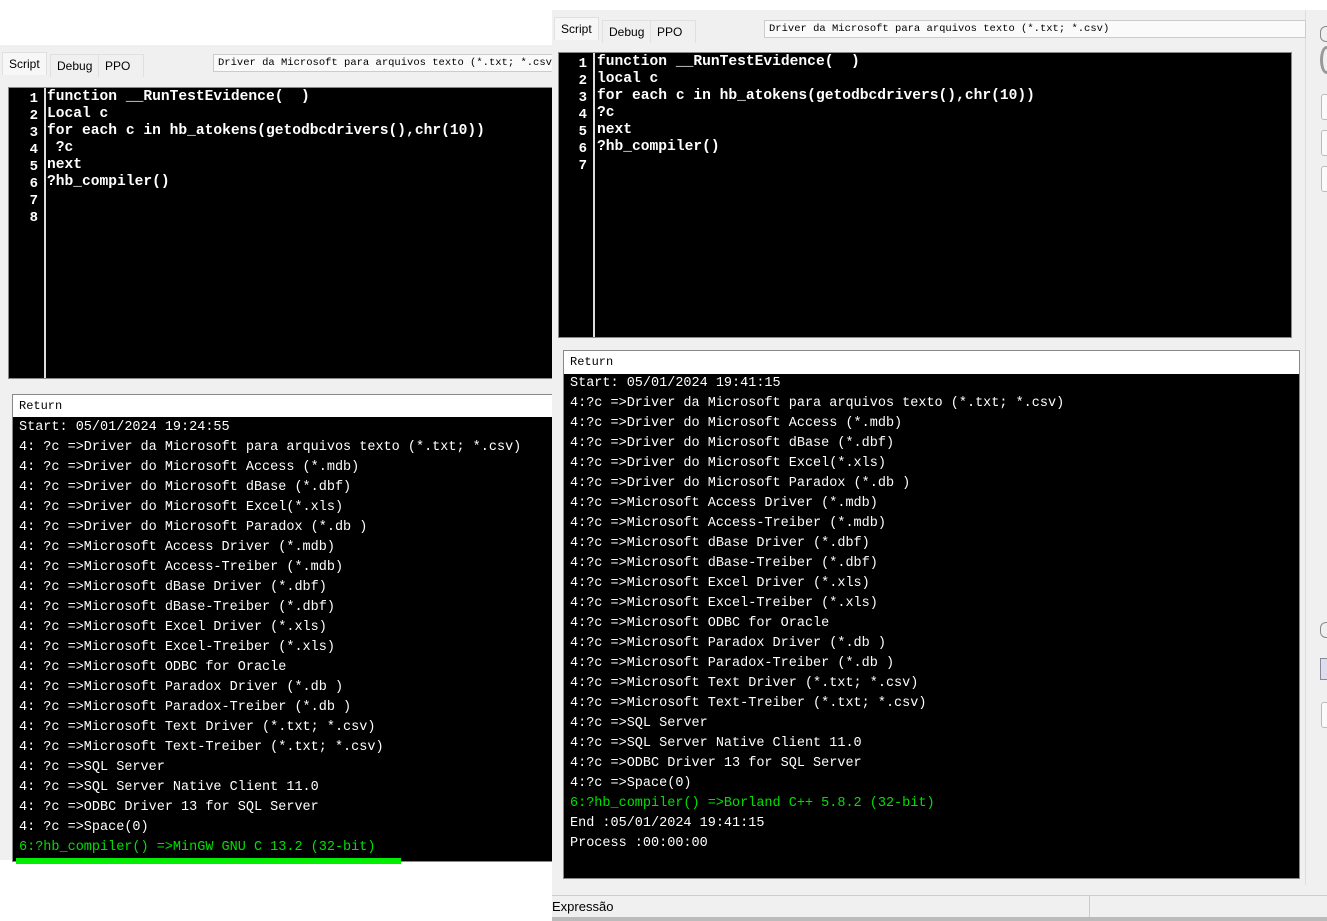 The image size is (1327, 921). I want to click on output-line: 4:?c =>Microsoft Access Driver (*.mdb), so click(724, 503).